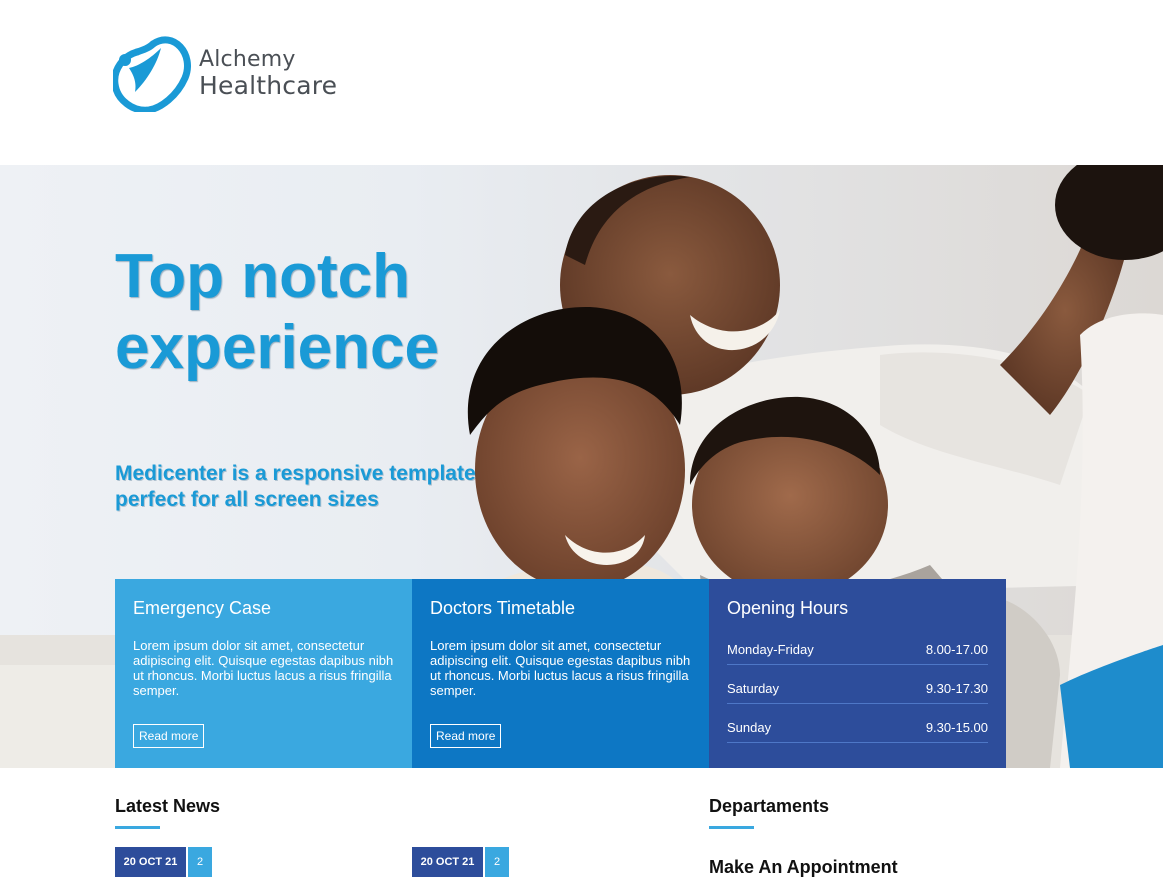  Describe the element at coordinates (770, 649) in the screenshot. I see `hours-day: Monday-Friday` at that location.